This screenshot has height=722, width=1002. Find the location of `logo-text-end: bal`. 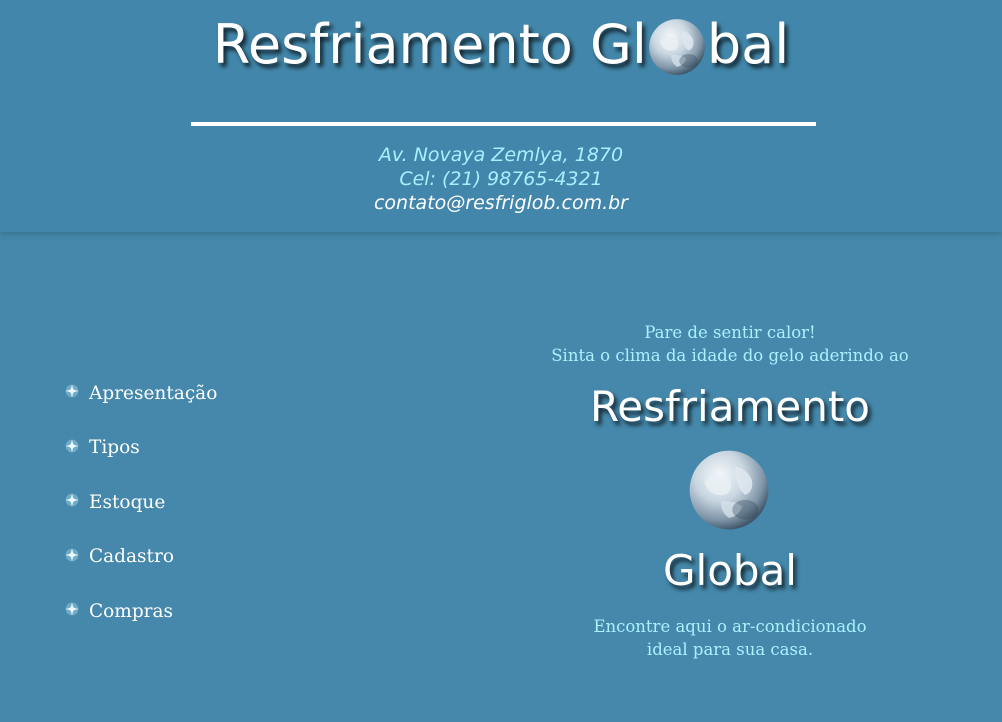

logo-text-end: bal is located at coordinates (748, 44).